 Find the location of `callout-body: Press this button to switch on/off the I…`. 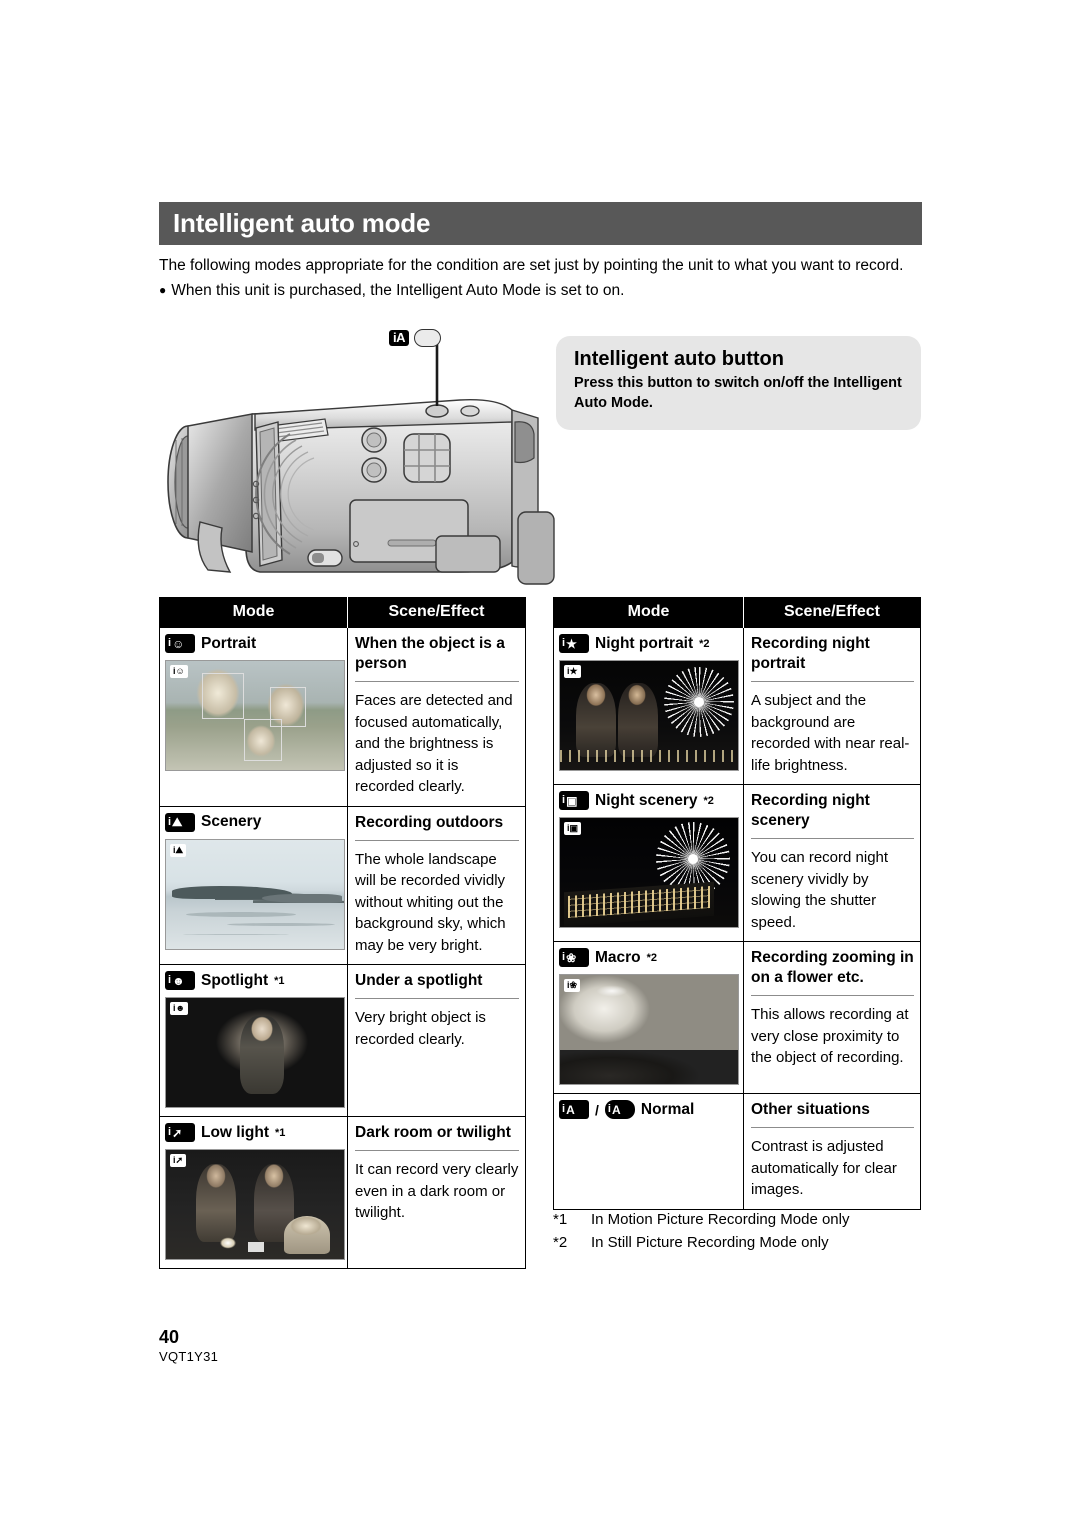

callout-body: Press this button to switch on/off the I… is located at coordinates (738, 393).